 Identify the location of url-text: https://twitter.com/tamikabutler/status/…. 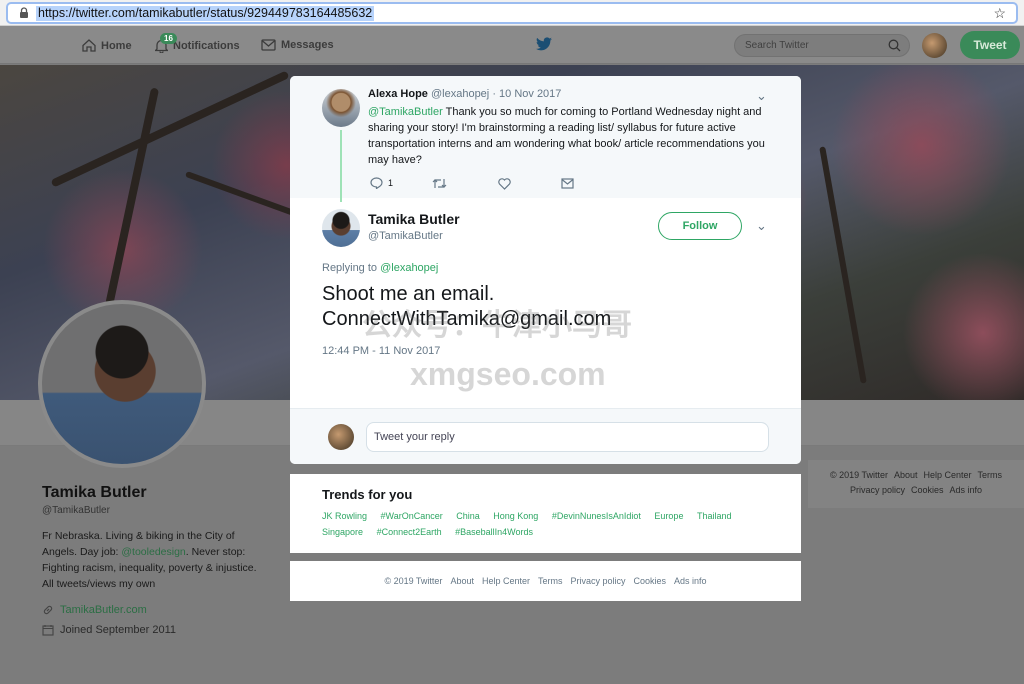
(205, 13).